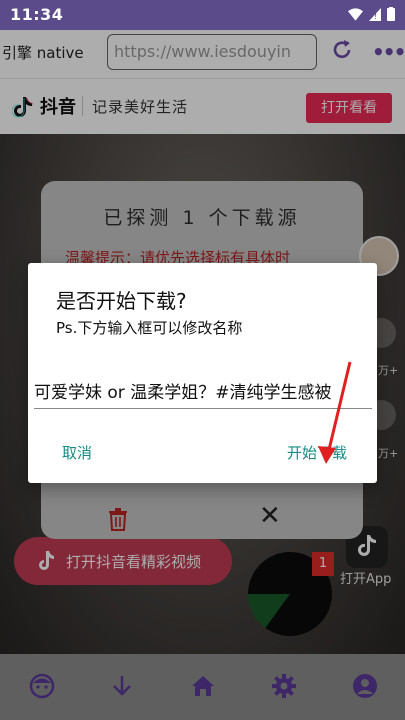 This screenshot has width=405, height=720. I want to click on red-arrow-annotation, so click(335, 412).